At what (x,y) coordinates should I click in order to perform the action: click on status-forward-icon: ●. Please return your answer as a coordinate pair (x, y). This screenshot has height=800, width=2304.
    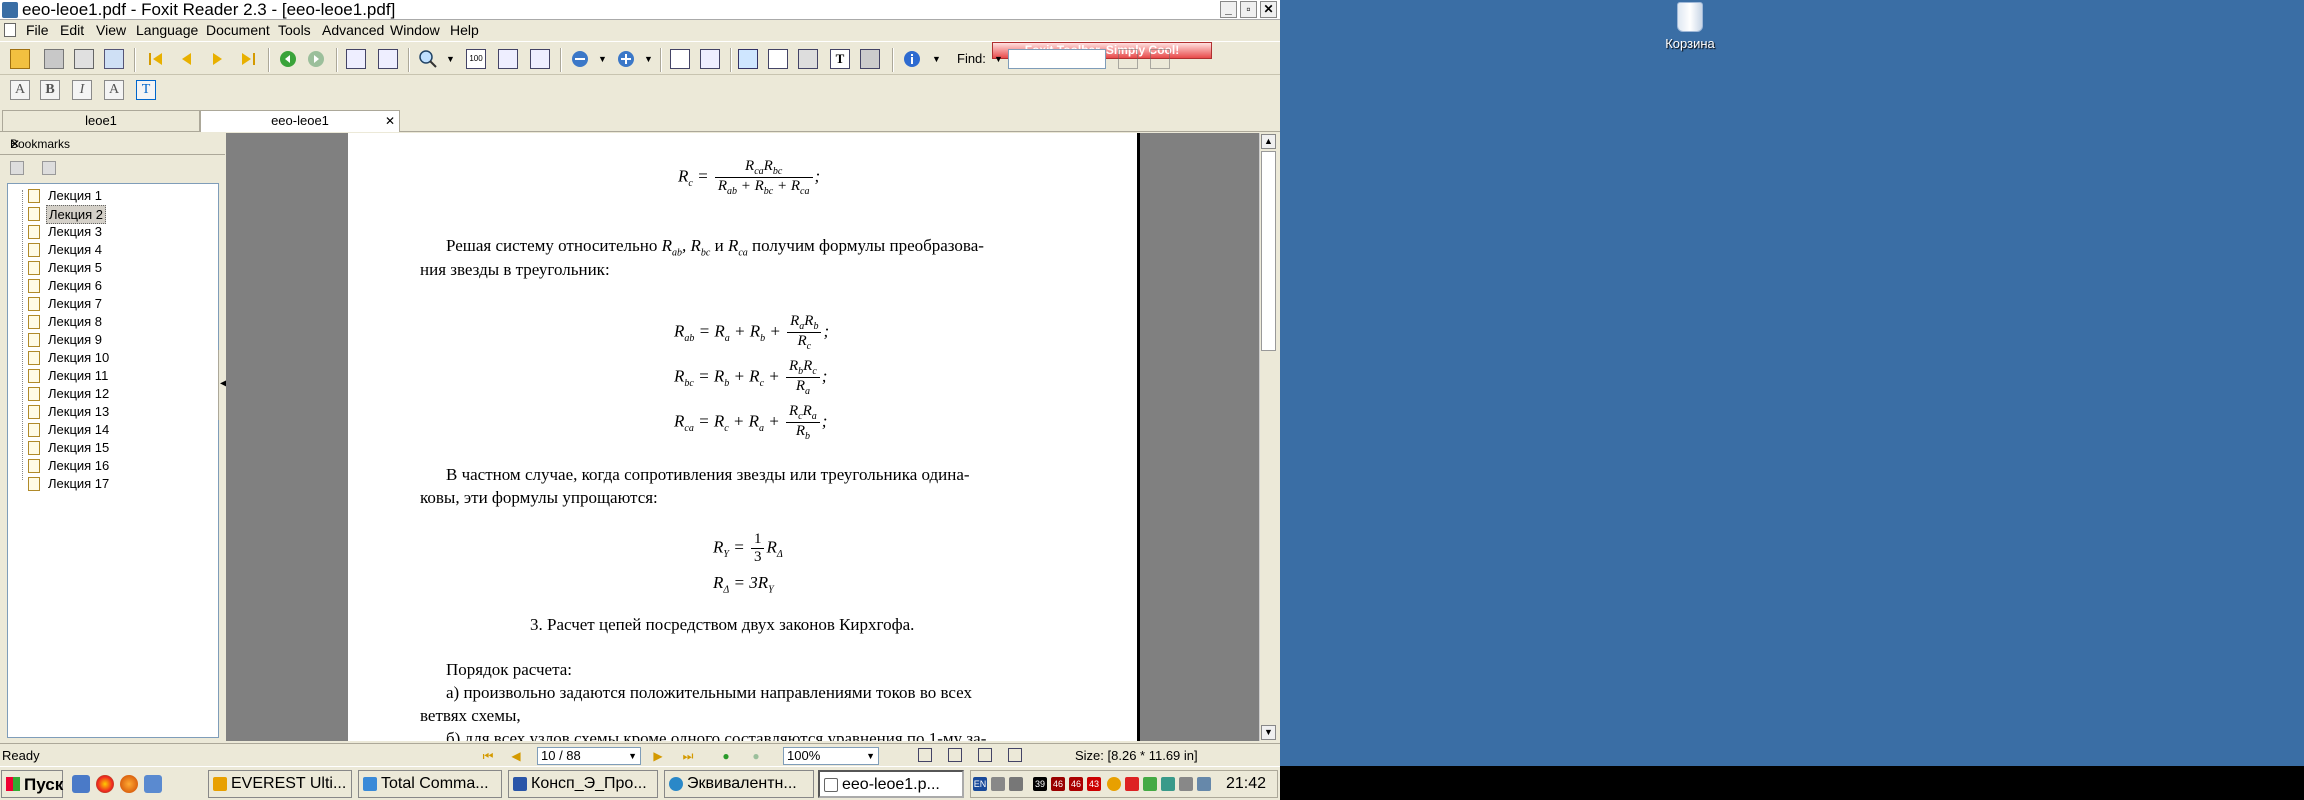
    Looking at the image, I should click on (756, 756).